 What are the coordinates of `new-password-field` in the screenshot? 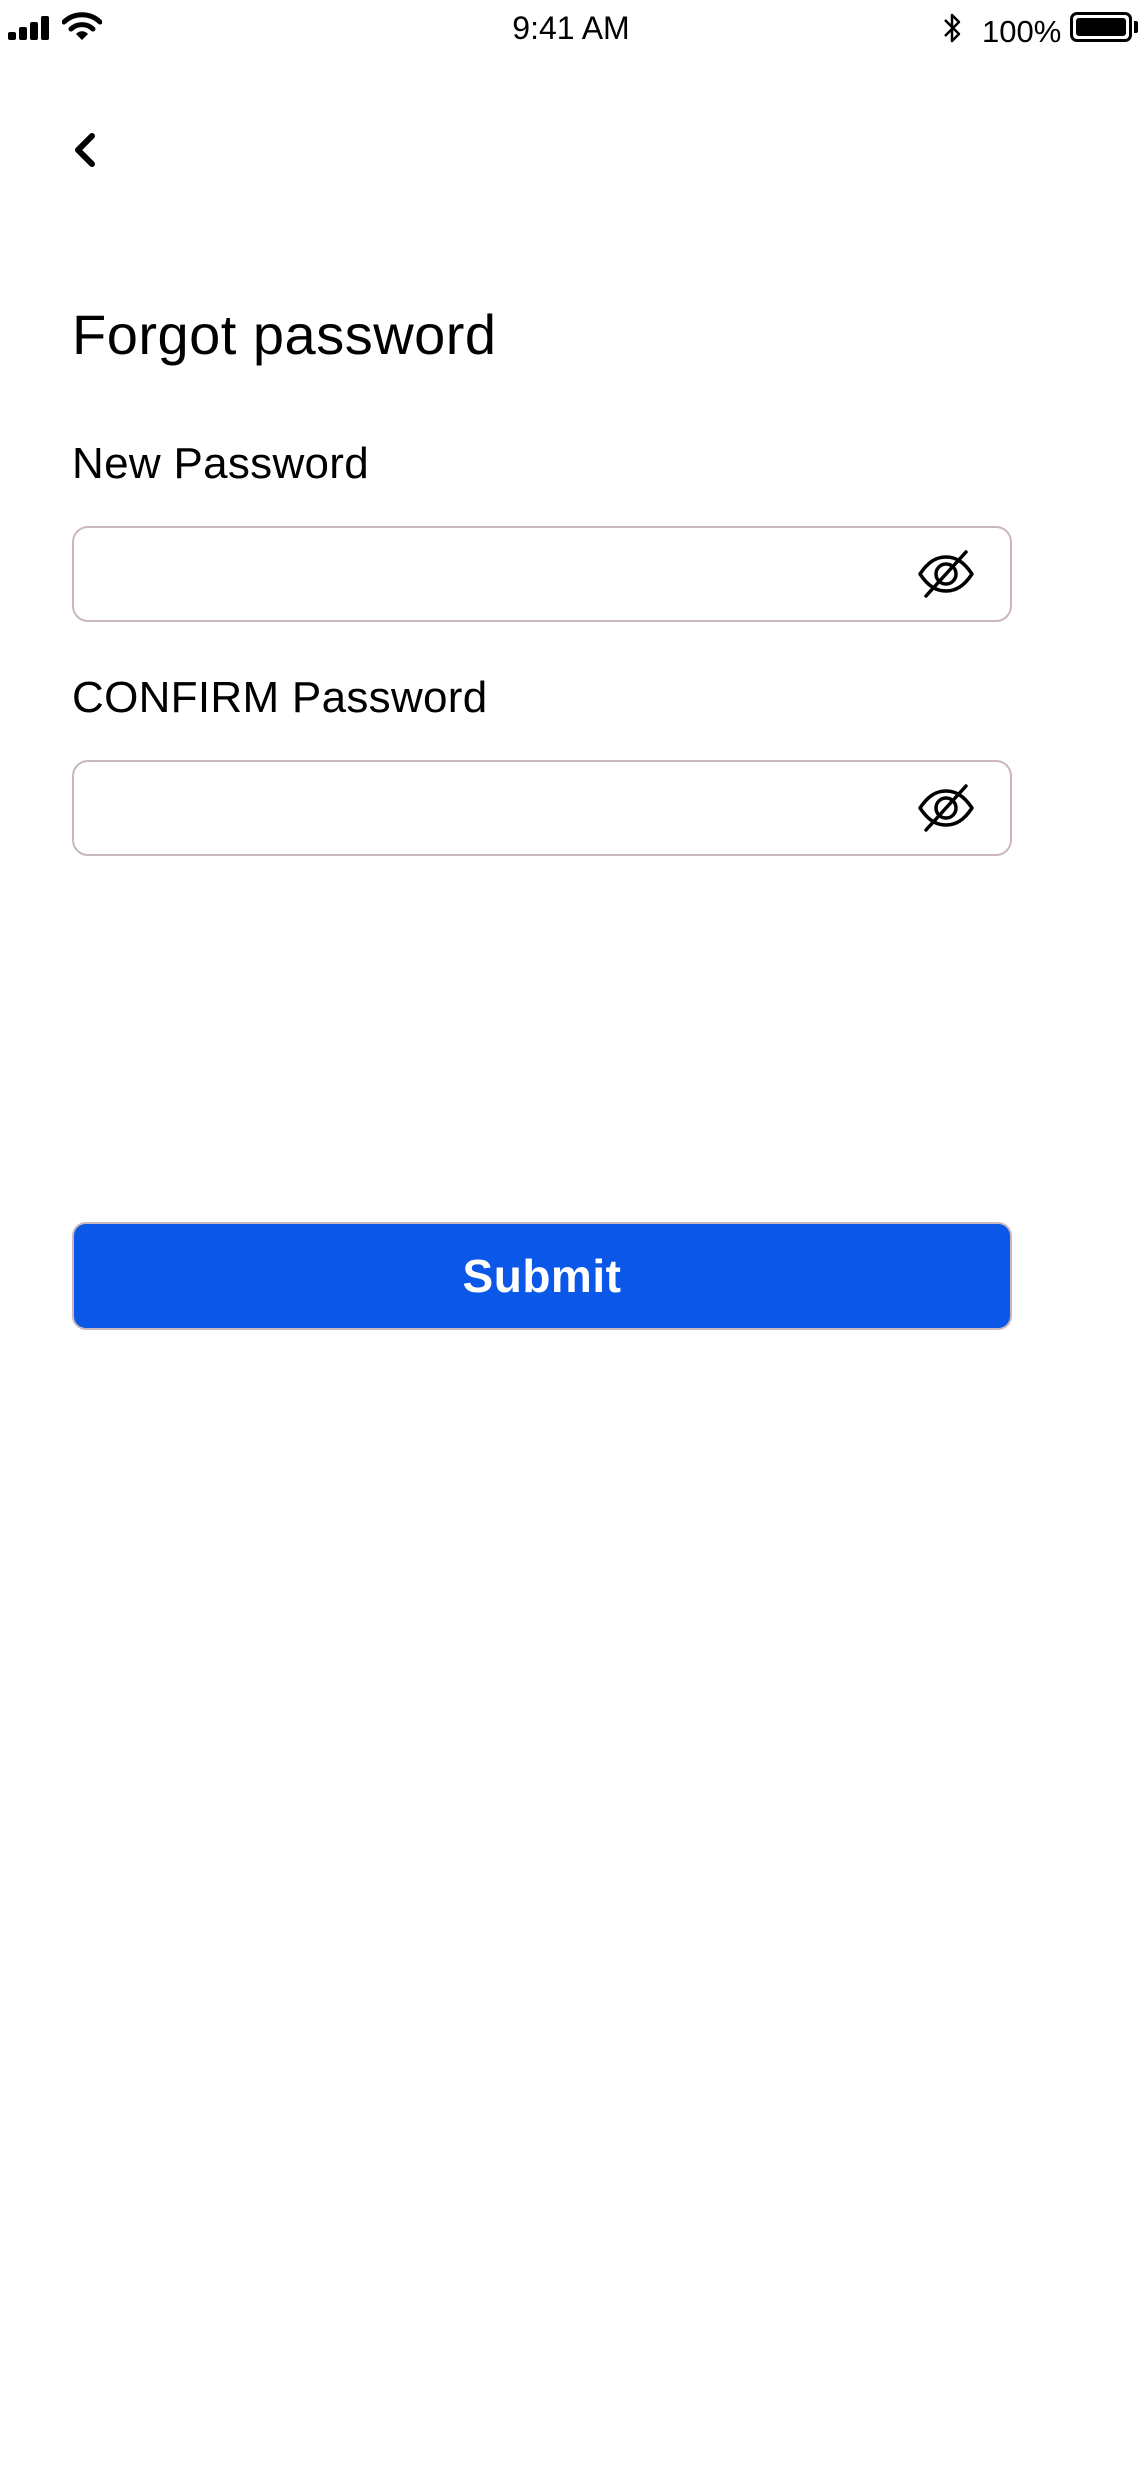 It's located at (542, 574).